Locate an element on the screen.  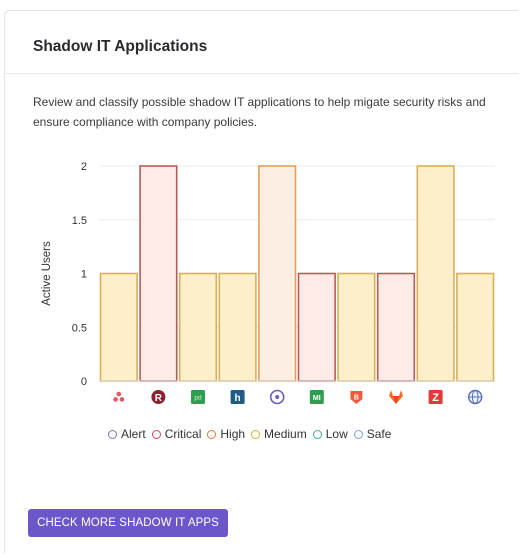
bar-gitlab is located at coordinates (396, 327).